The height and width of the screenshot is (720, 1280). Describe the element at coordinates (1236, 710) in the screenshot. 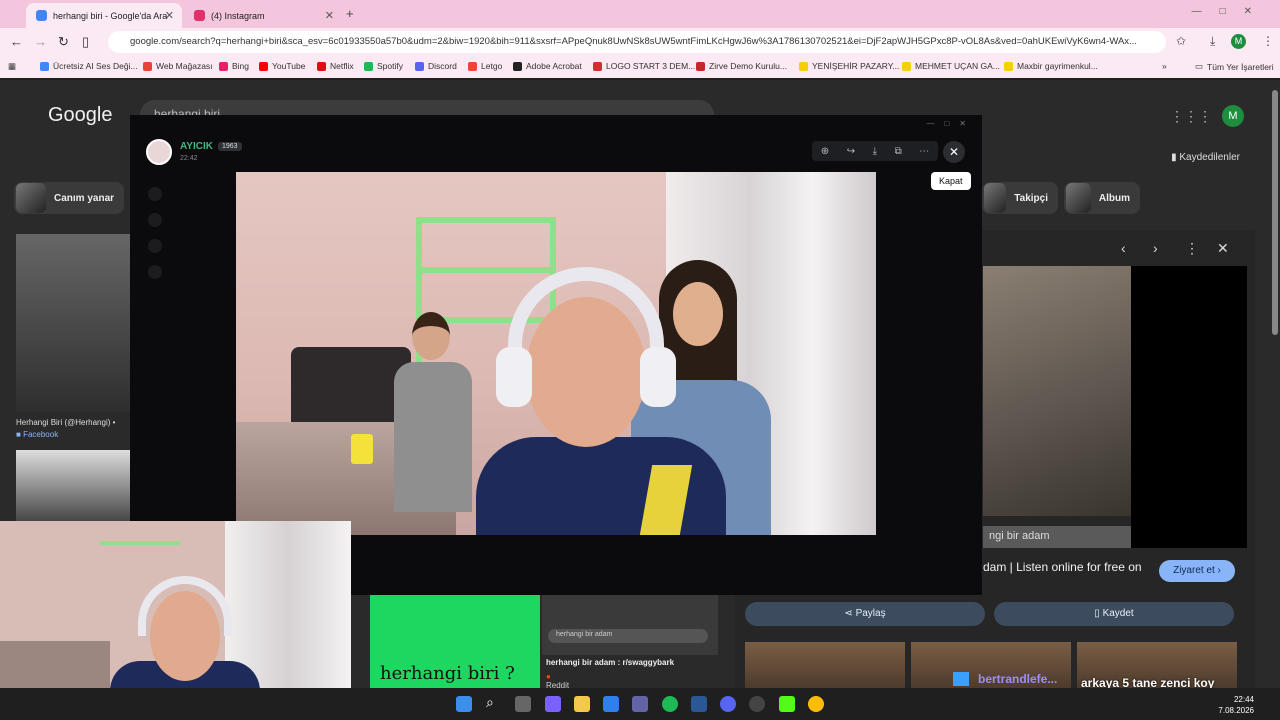

I see `clock-date: 7.08.2026` at that location.